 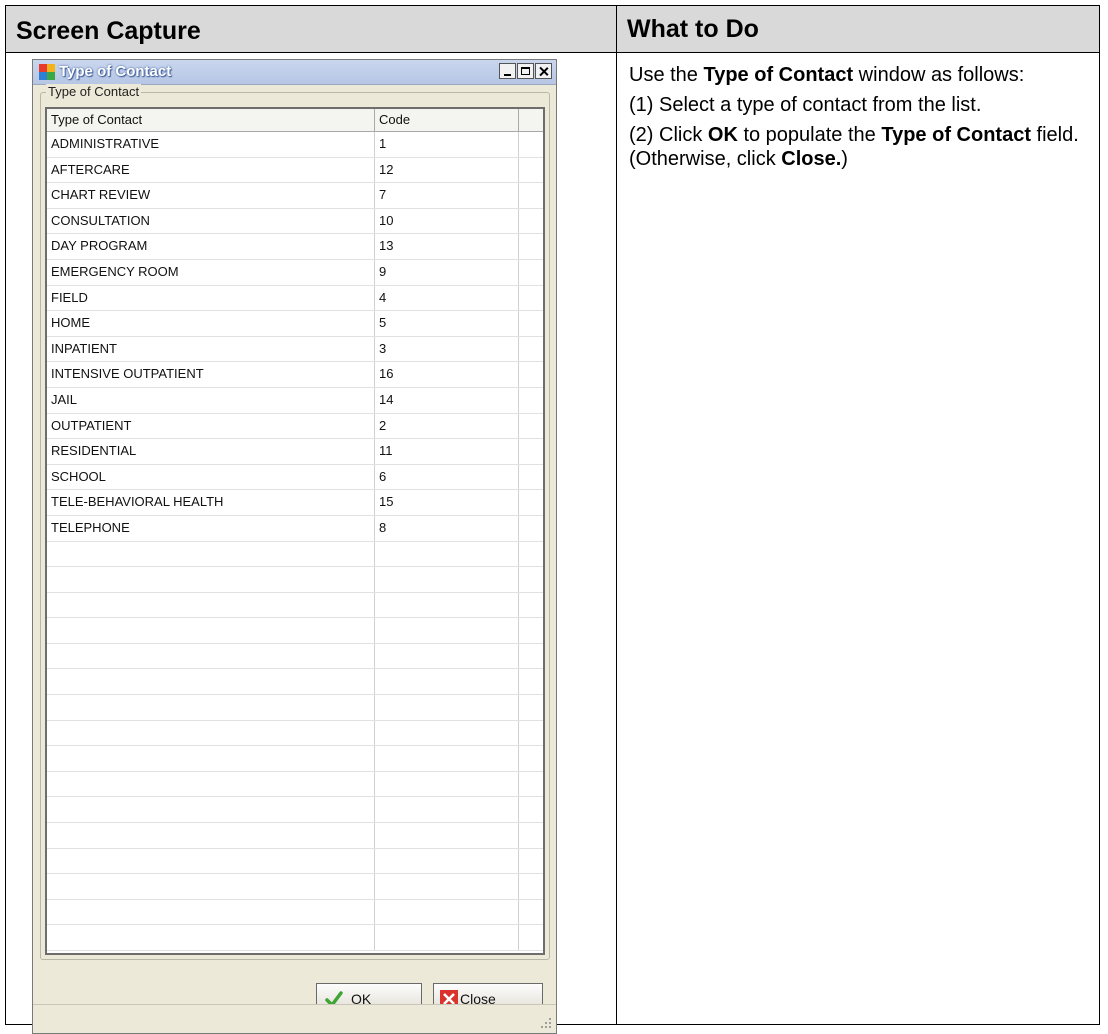 What do you see at coordinates (447, 246) in the screenshot?
I see `cell-code: 13` at bounding box center [447, 246].